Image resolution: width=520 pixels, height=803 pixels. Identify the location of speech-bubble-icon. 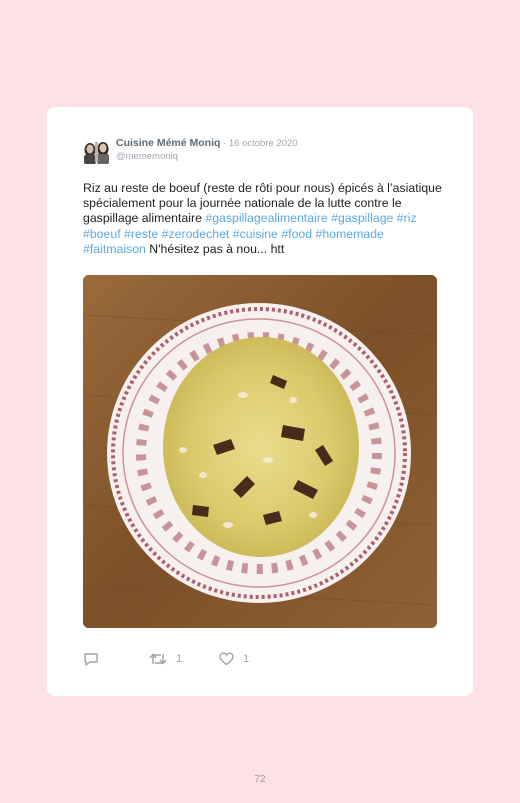
(91, 659).